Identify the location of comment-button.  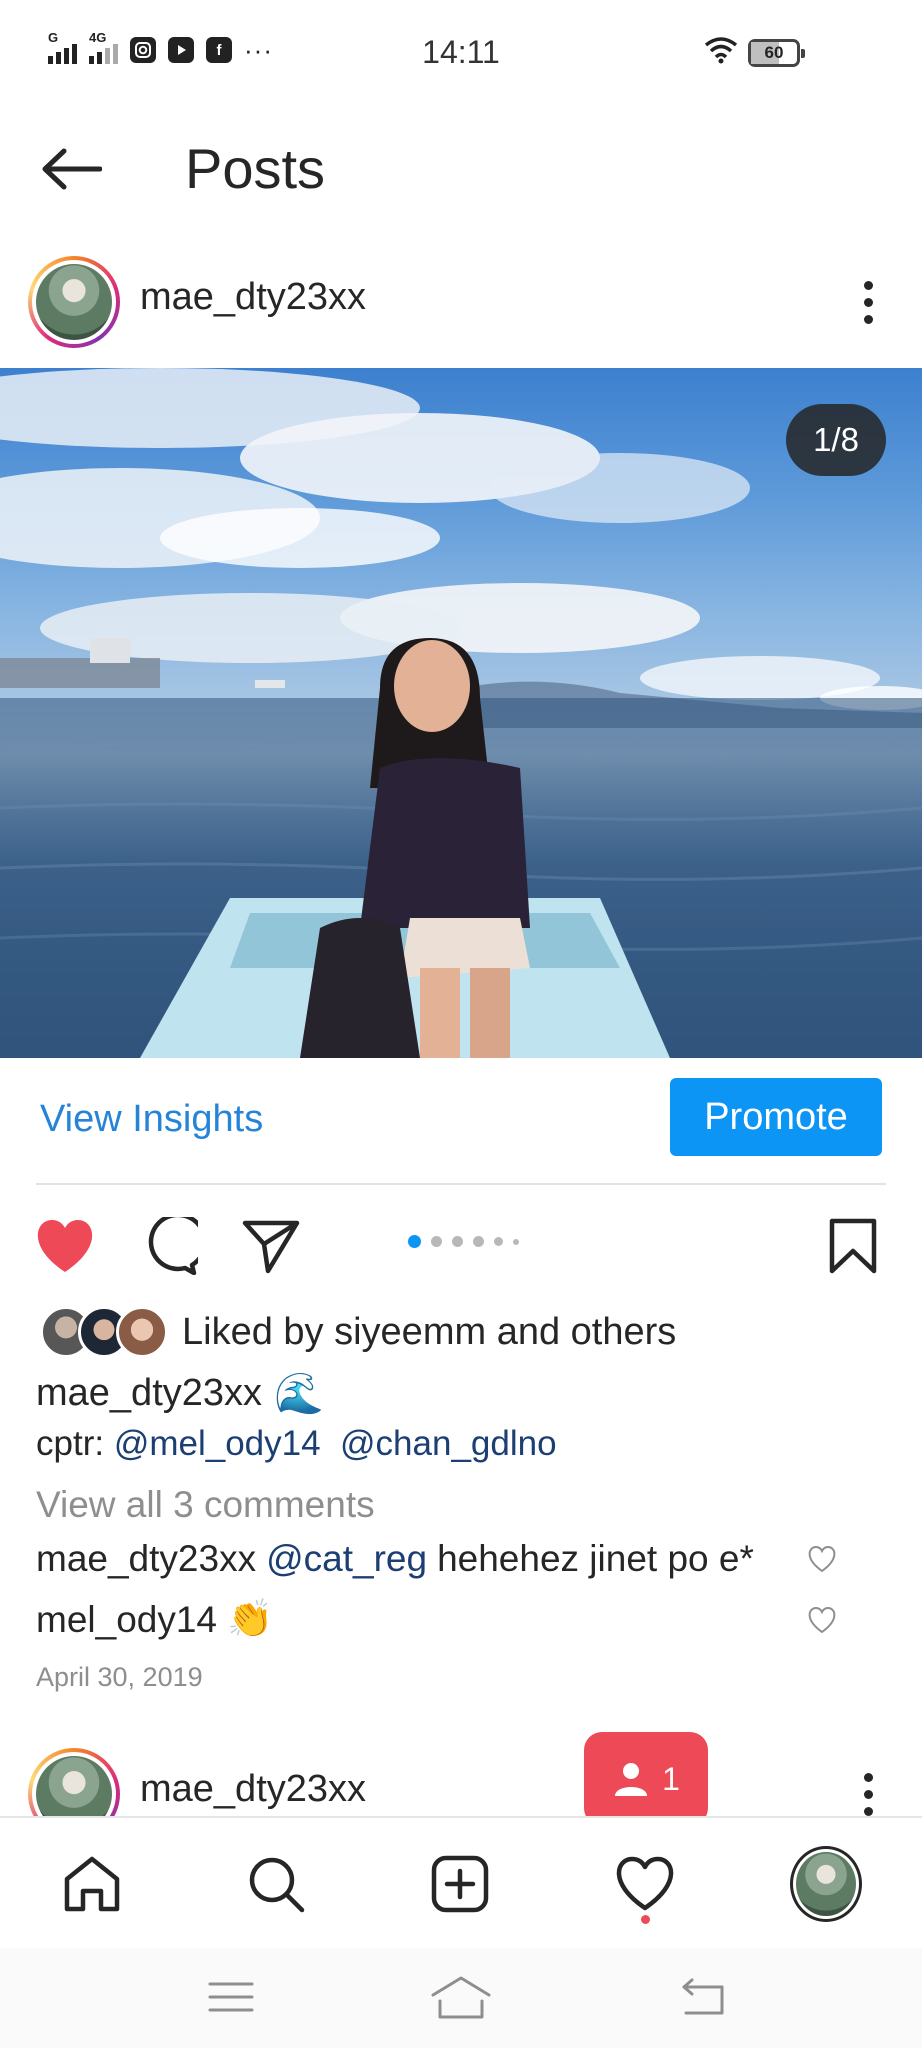
(169, 1246).